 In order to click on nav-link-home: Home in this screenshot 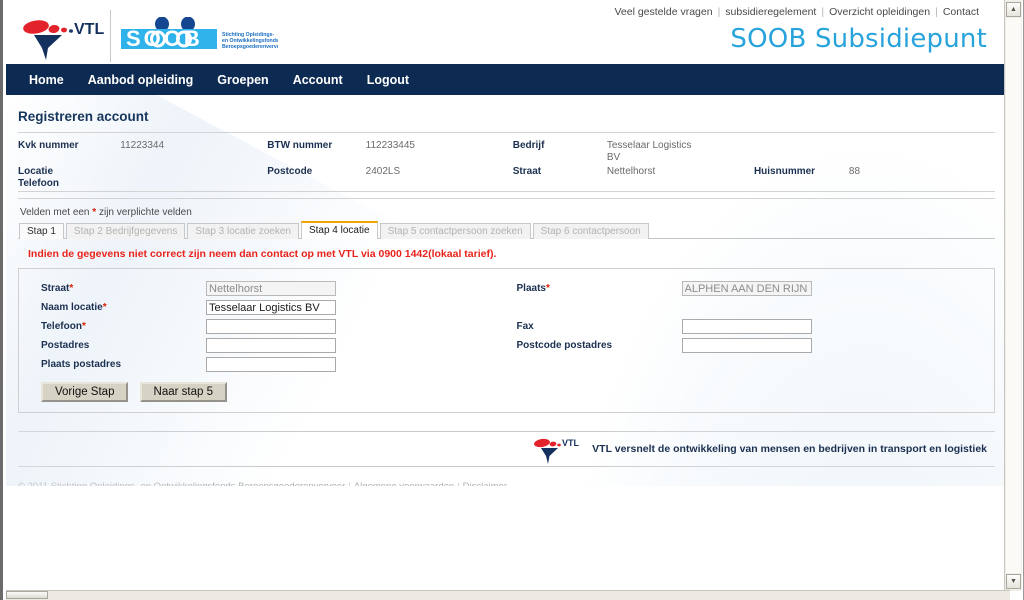, I will do `click(46, 80)`.